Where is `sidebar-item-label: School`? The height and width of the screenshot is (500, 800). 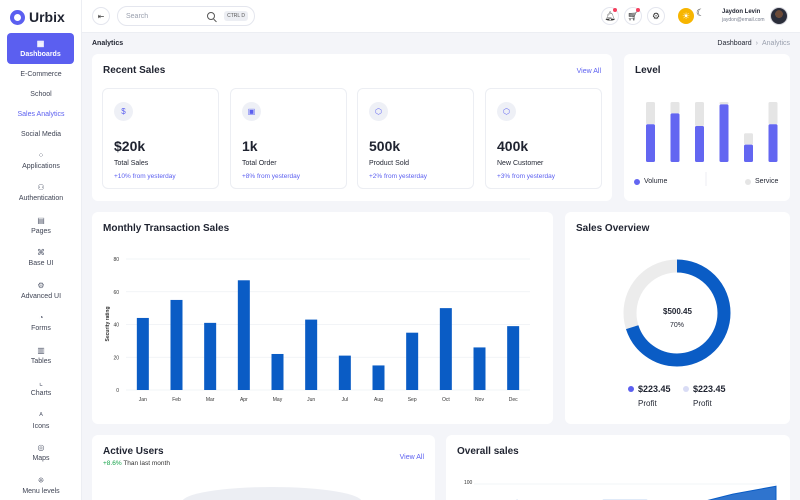 sidebar-item-label: School is located at coordinates (41, 94).